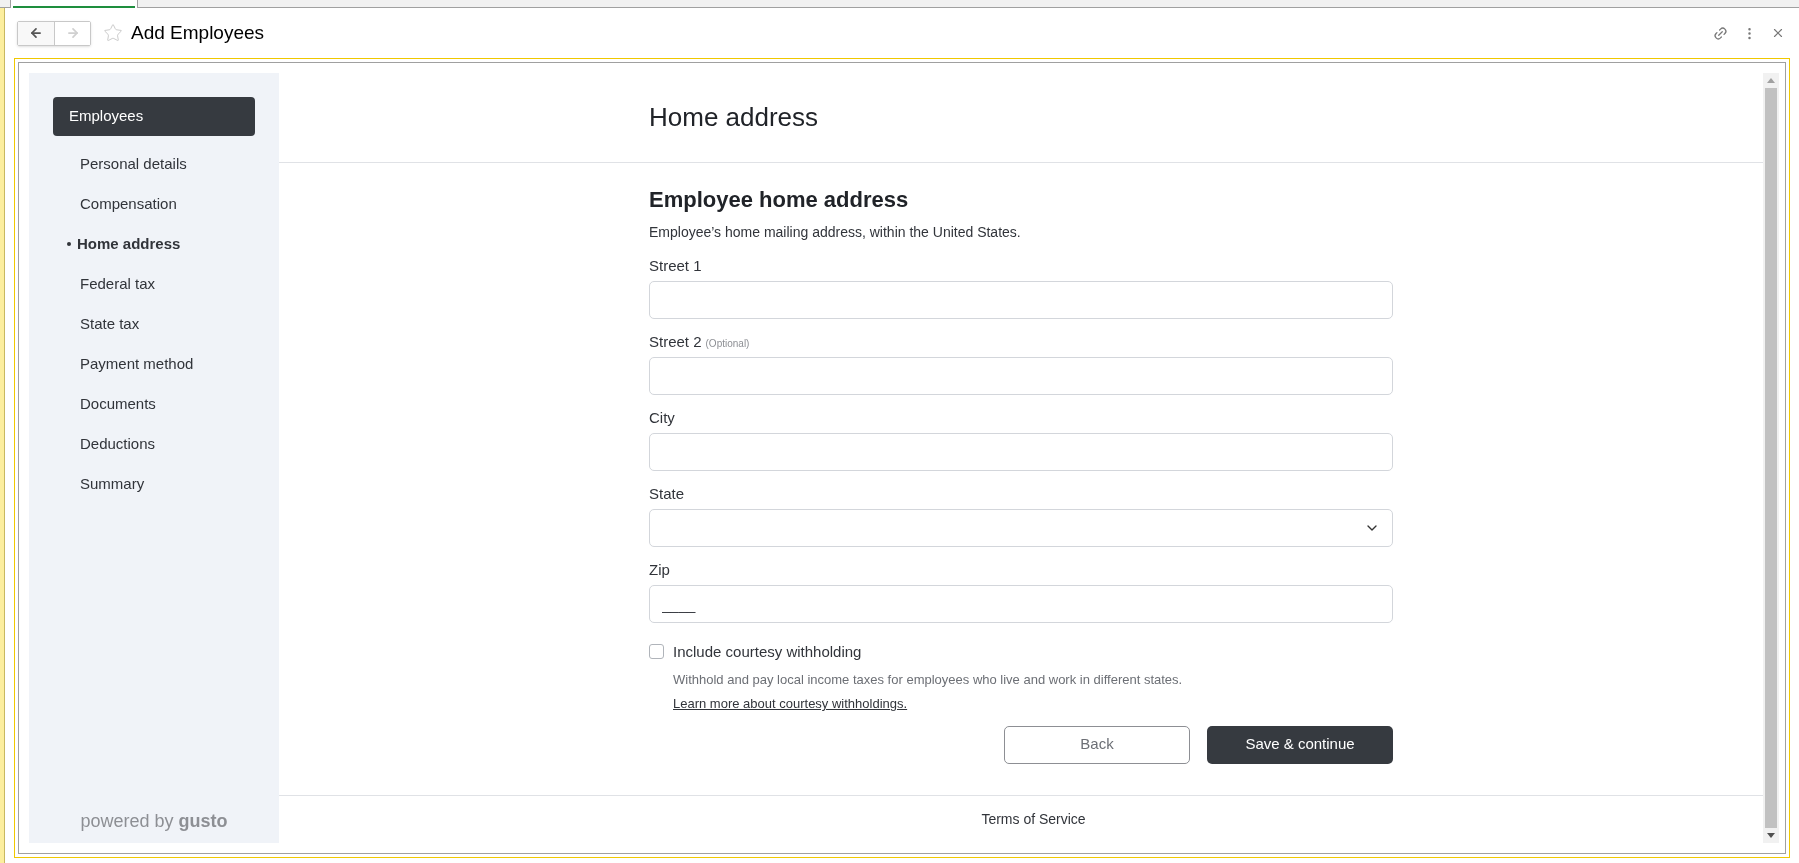 This screenshot has height=863, width=1799. I want to click on terms-link: Terms of Service, so click(1021, 819).